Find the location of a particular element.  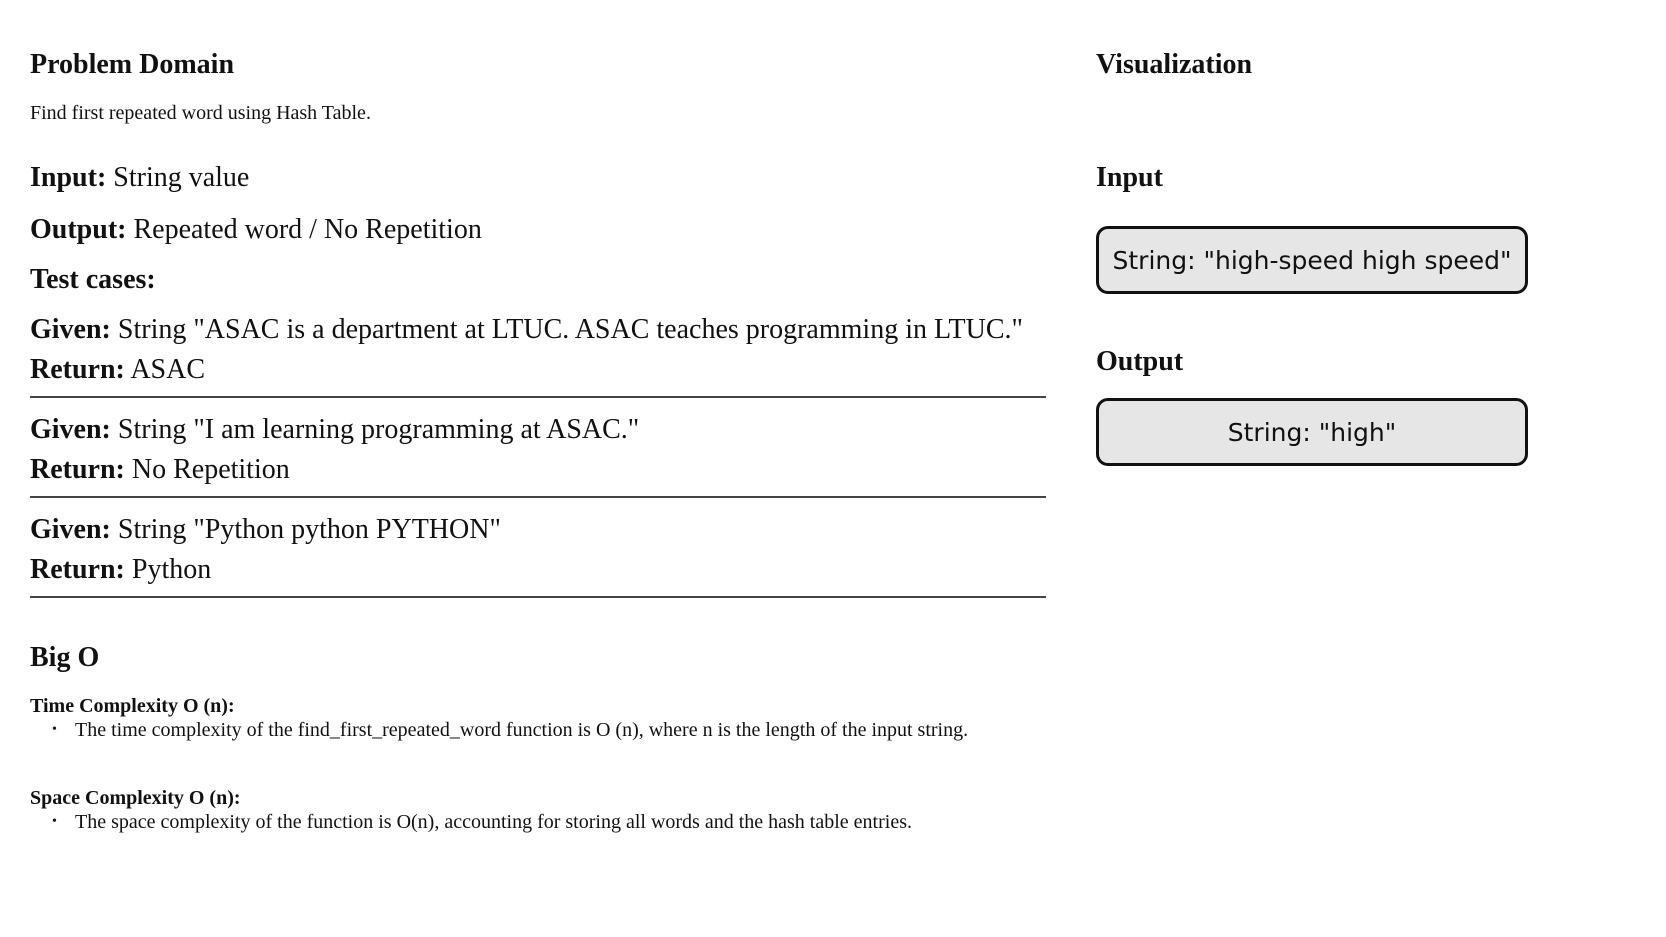

input-spec: Input: String value is located at coordinates (538, 178).